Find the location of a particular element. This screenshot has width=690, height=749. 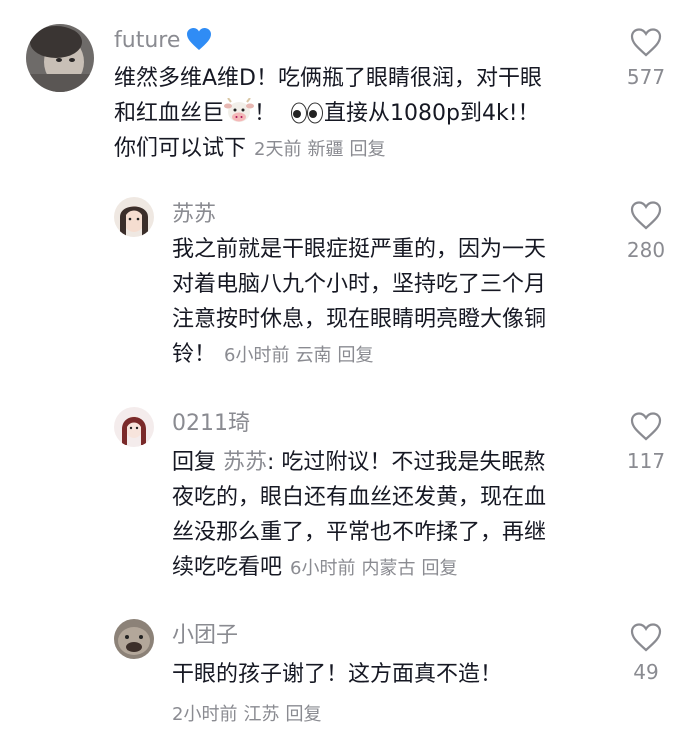

comment-username: future is located at coordinates (163, 41).